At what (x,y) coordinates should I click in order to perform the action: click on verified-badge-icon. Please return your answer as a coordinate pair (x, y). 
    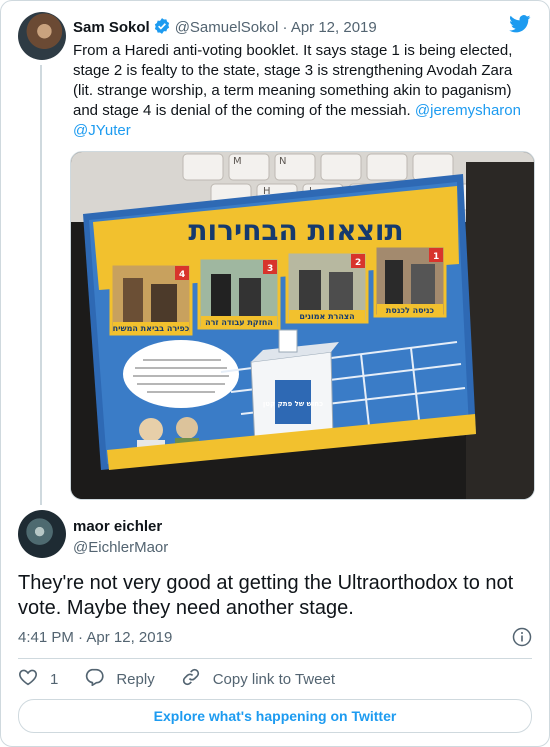
    Looking at the image, I should click on (162, 28).